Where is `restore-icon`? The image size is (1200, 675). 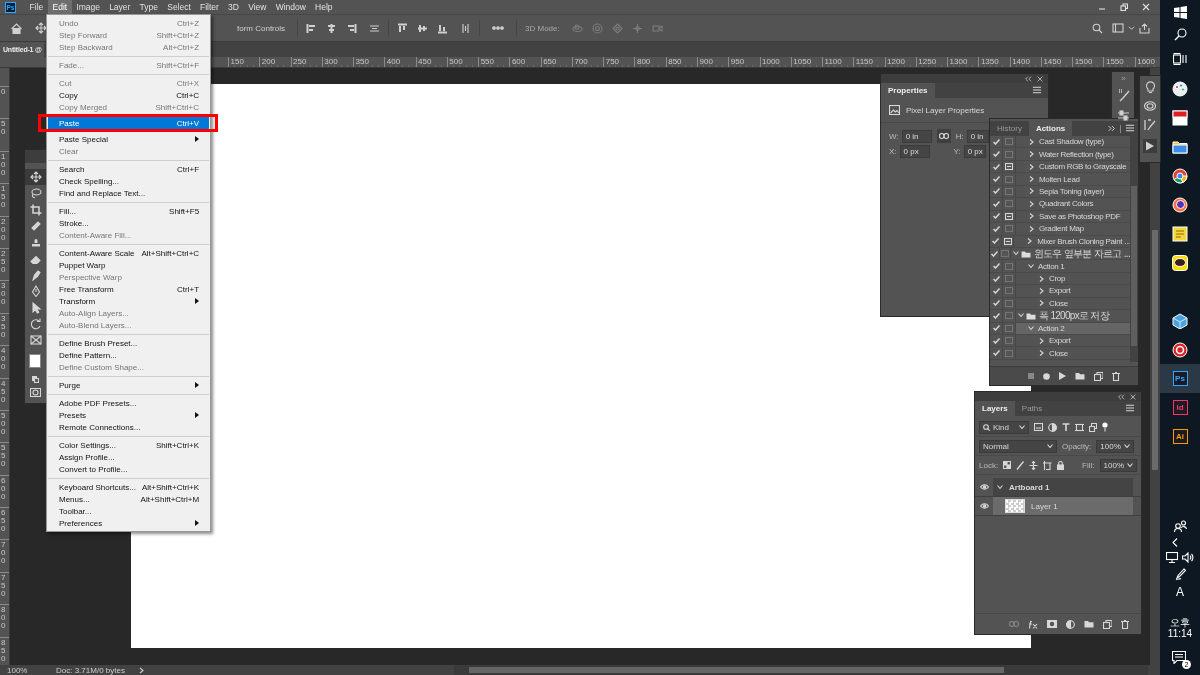 restore-icon is located at coordinates (1124, 7).